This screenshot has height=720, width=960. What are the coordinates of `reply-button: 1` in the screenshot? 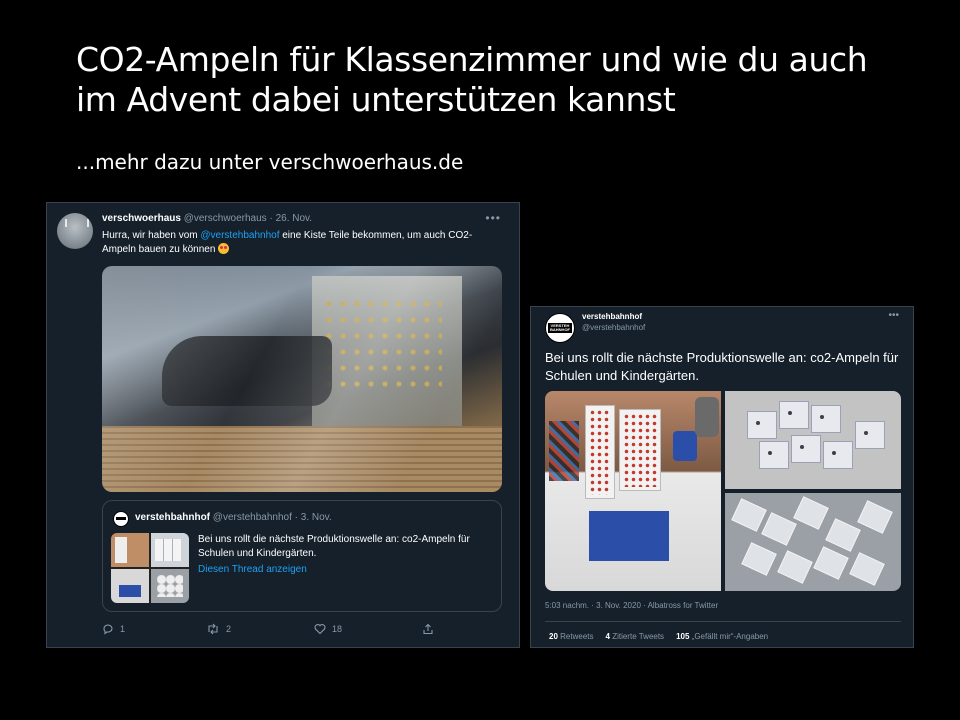 It's located at (113, 629).